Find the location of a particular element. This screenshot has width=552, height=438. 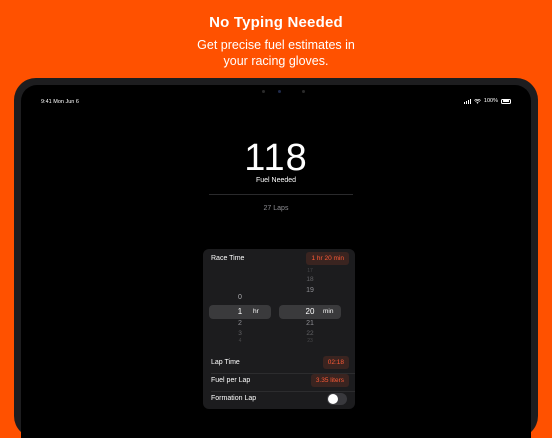

subtitle-line-2: your racing gloves. is located at coordinates (276, 61).